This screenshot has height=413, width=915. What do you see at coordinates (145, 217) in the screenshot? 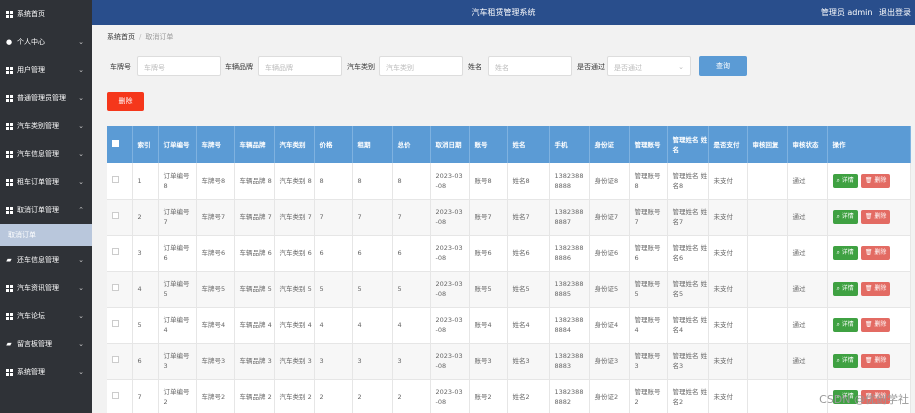
I see `cell-idx: 2` at bounding box center [145, 217].